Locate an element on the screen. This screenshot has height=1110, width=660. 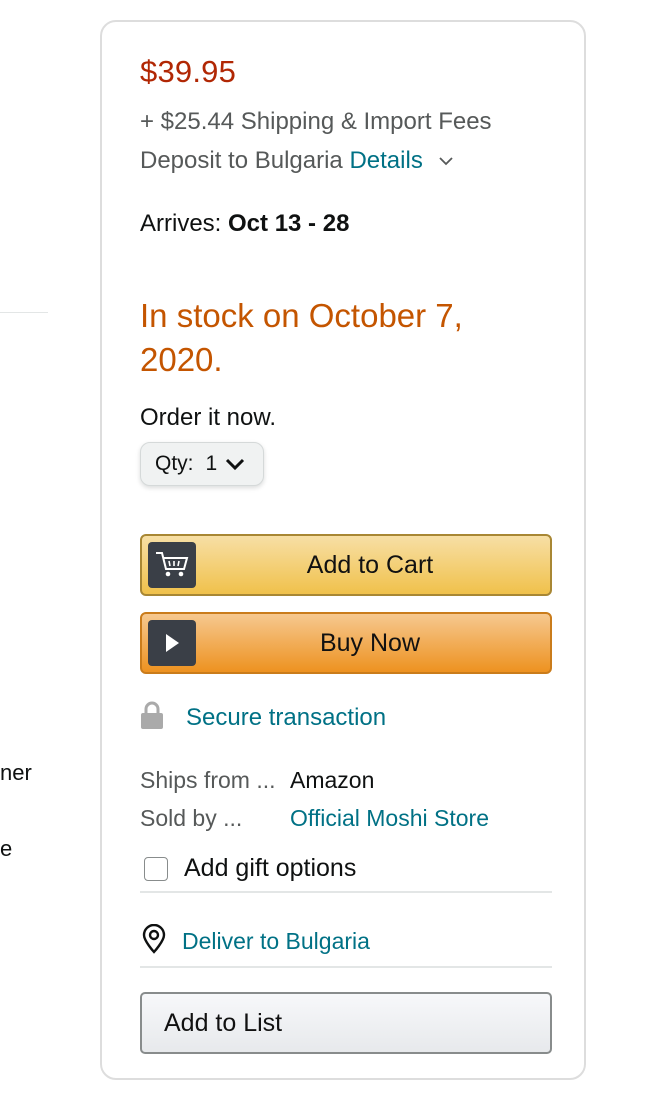
order-now-text: Order it now. is located at coordinates (208, 417).